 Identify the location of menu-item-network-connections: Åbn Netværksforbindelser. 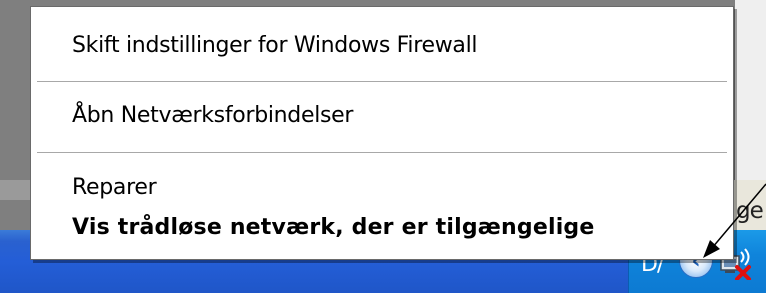
(212, 115).